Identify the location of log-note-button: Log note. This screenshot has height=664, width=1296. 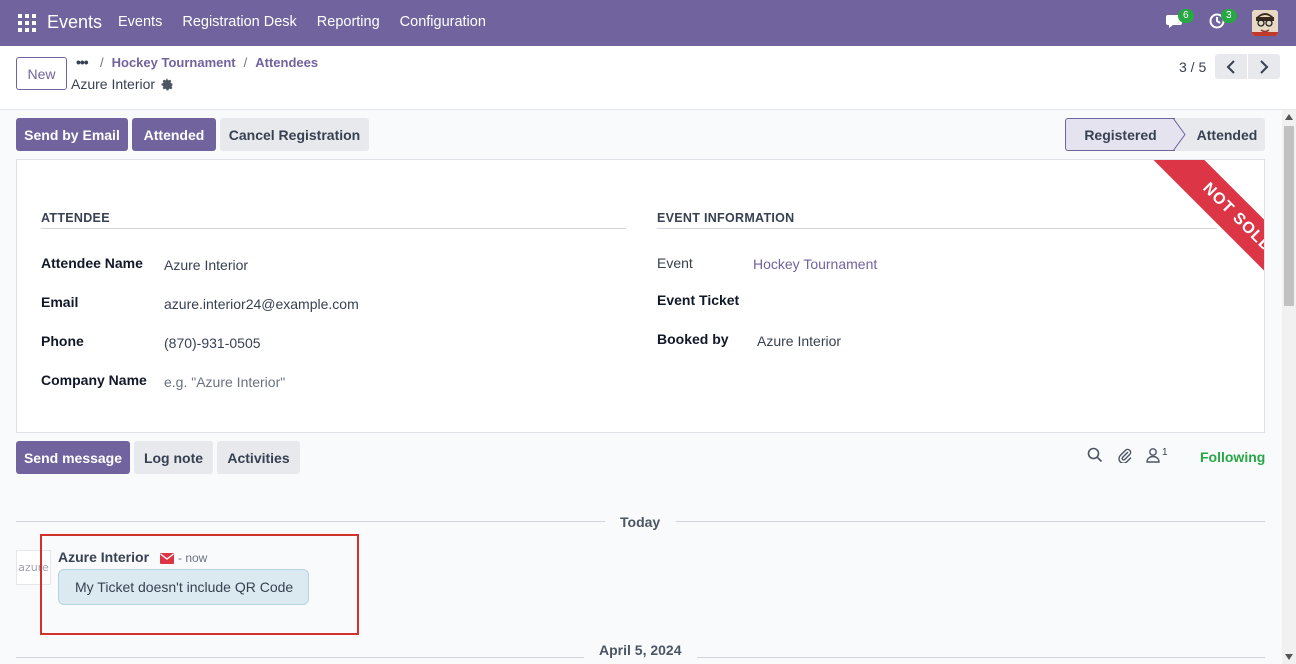
(173, 457).